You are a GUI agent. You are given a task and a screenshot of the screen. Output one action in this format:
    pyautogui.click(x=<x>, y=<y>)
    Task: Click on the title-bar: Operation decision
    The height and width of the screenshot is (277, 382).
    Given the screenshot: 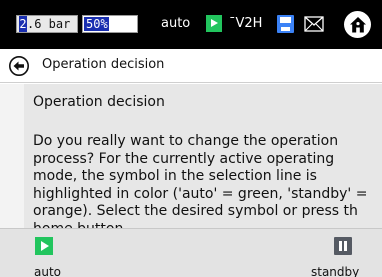 What is the action you would take?
    pyautogui.click(x=191, y=66)
    